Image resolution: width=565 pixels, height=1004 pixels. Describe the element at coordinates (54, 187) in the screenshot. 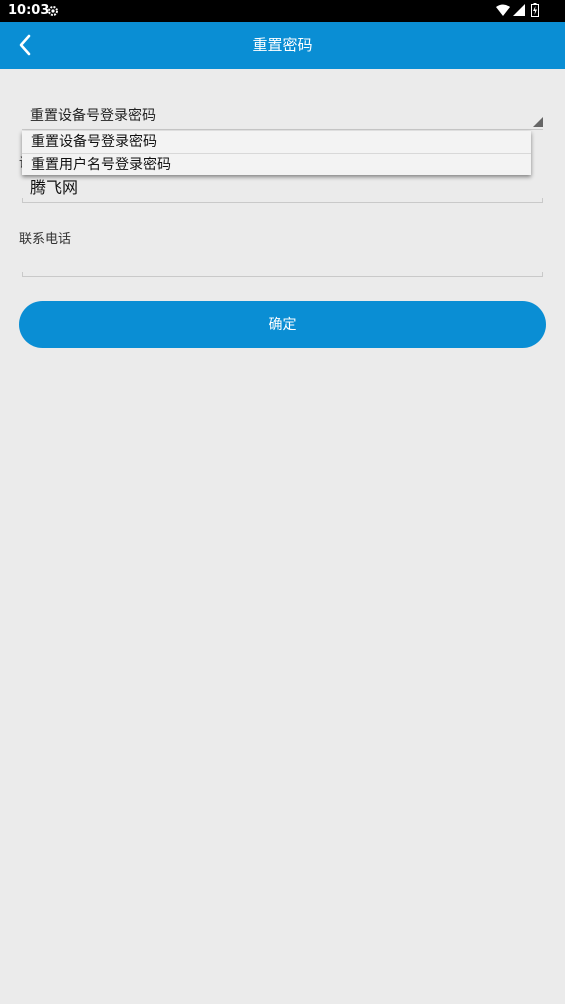

I see `field1-value: 腾飞网` at that location.